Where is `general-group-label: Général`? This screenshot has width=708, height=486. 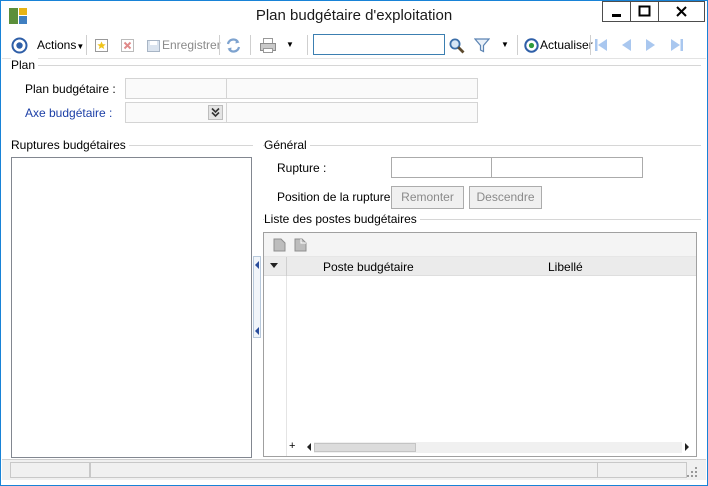 general-group-label: Général is located at coordinates (287, 145).